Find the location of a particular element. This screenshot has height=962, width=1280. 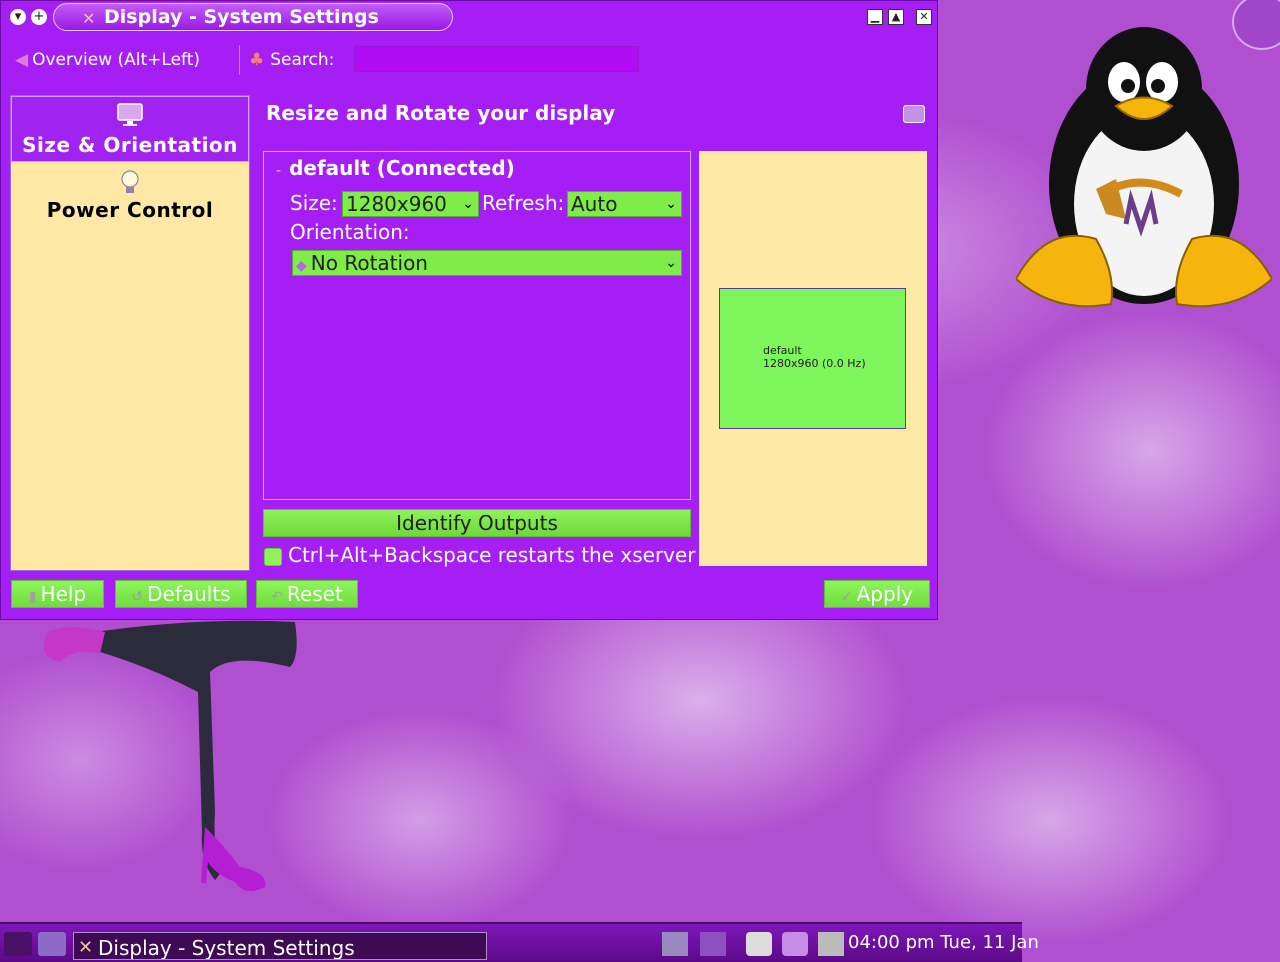

ctrl-alt-backspace-checkbox is located at coordinates (273, 557).